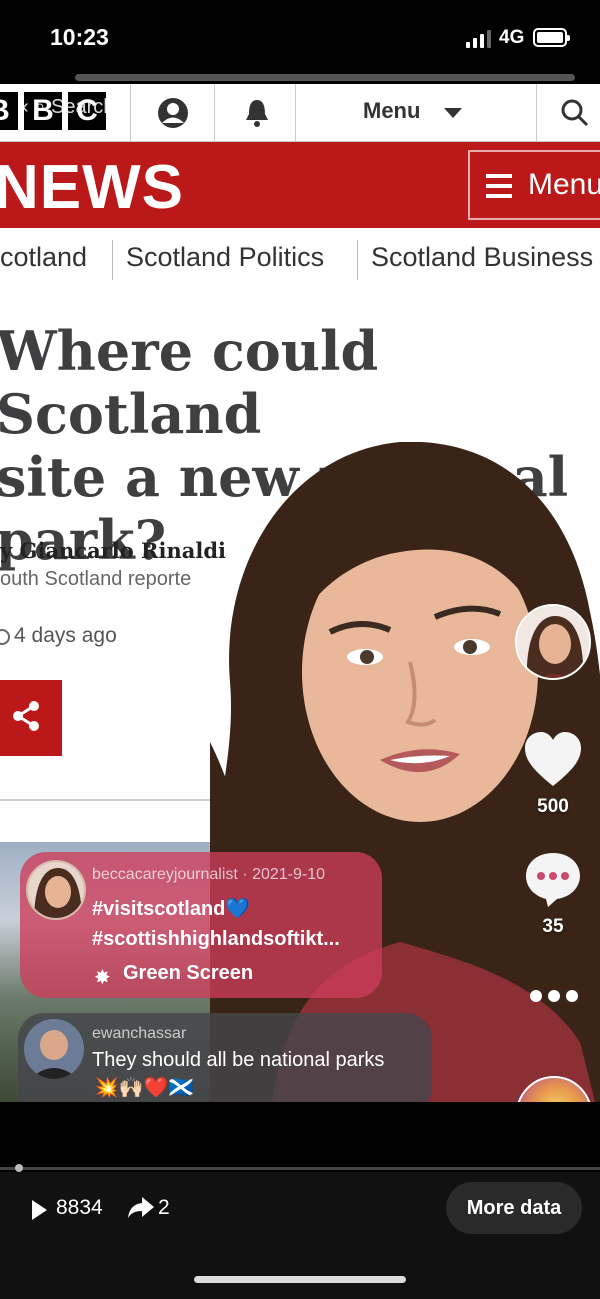 This screenshot has width=600, height=1299. I want to click on news-menu-button: Menu, so click(534, 185).